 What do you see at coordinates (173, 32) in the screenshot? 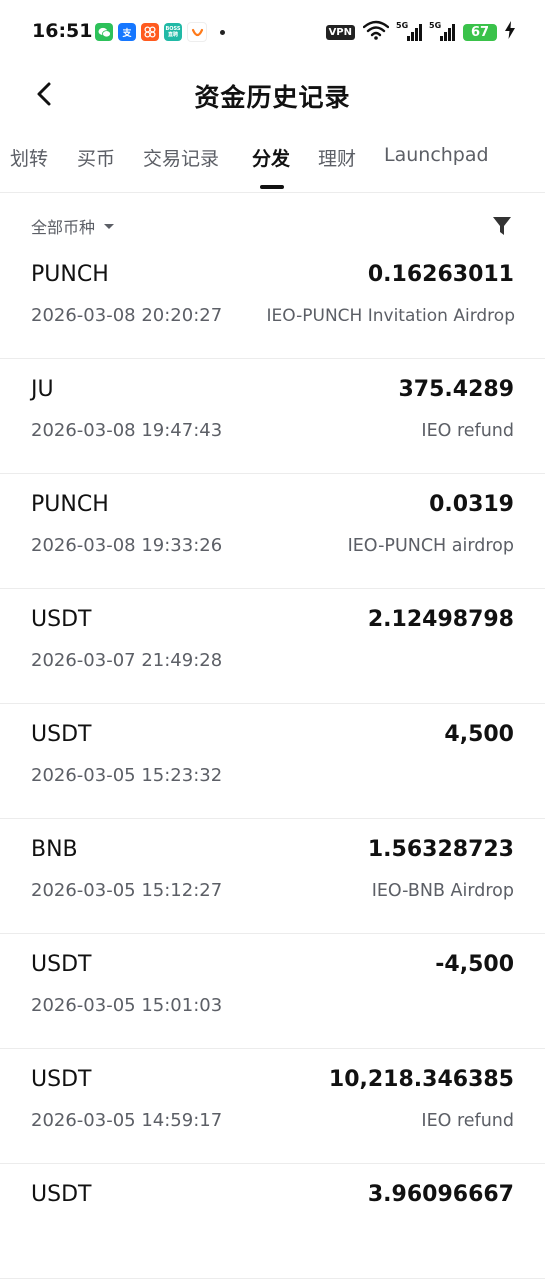
I see `boss-zhipin-icon: BOSS 直聘` at bounding box center [173, 32].